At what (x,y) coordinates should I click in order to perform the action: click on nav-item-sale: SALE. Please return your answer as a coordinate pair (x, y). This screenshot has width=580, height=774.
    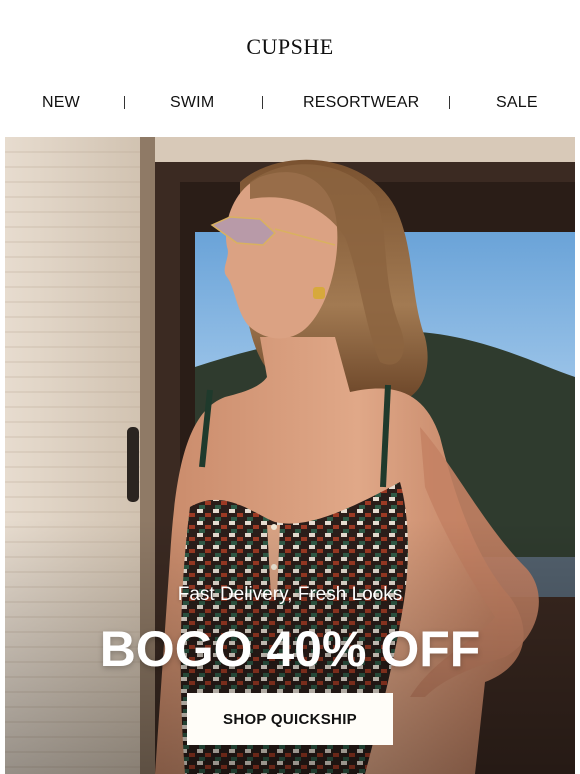
    Looking at the image, I should click on (517, 103).